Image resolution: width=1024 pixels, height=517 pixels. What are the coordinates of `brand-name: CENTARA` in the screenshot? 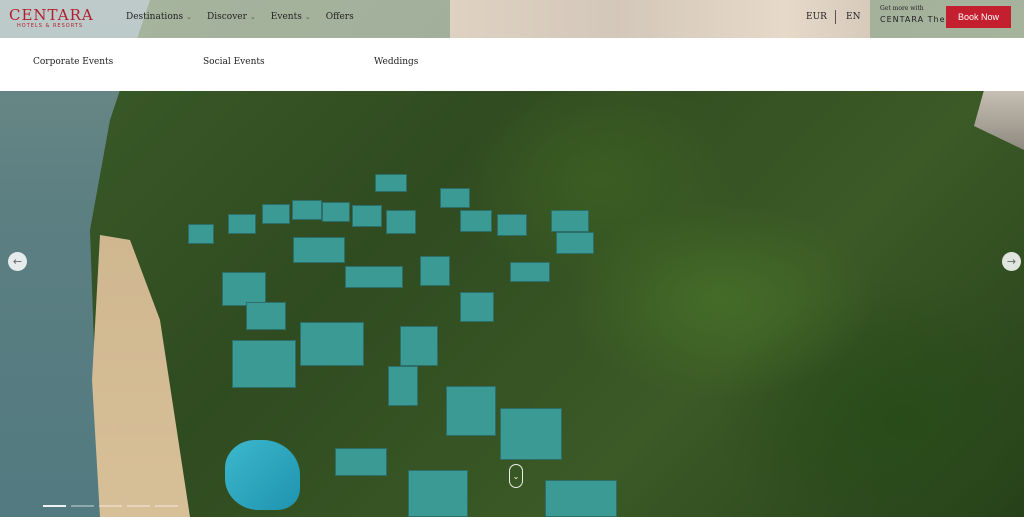 It's located at (51, 15).